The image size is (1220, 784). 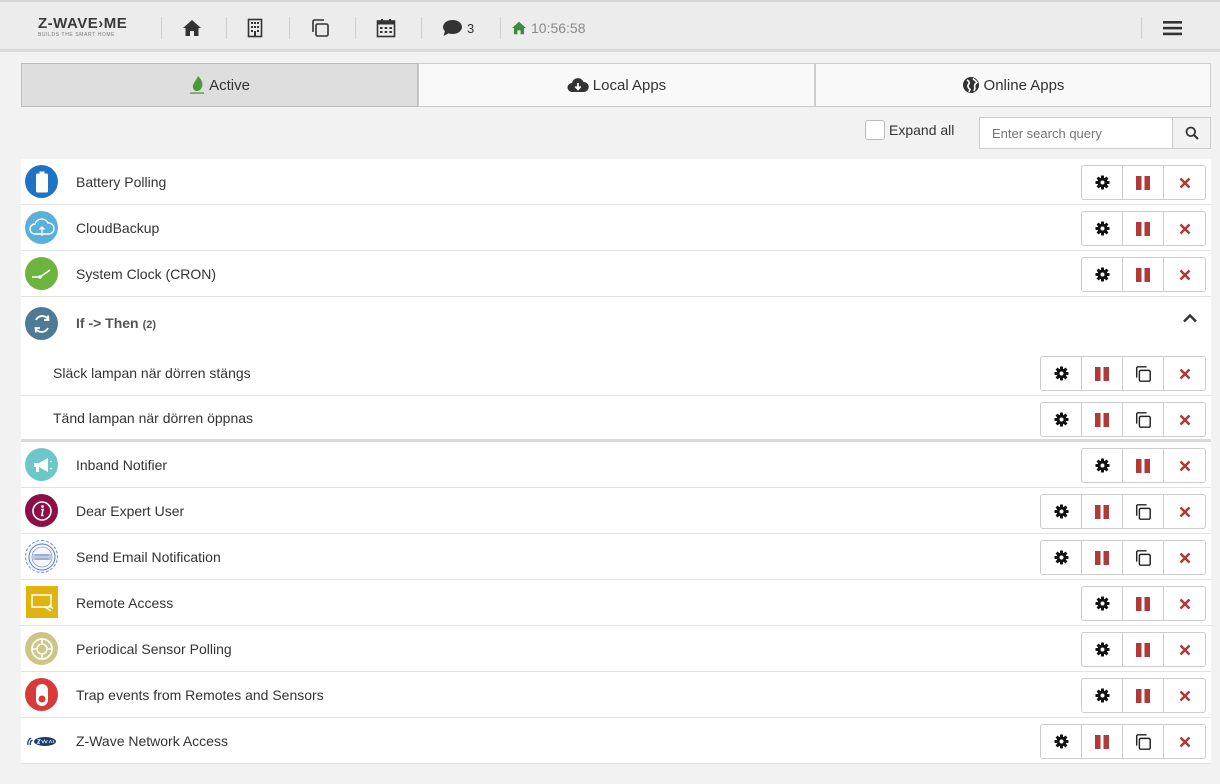 What do you see at coordinates (616, 182) in the screenshot?
I see `list-item: Battery Polling` at bounding box center [616, 182].